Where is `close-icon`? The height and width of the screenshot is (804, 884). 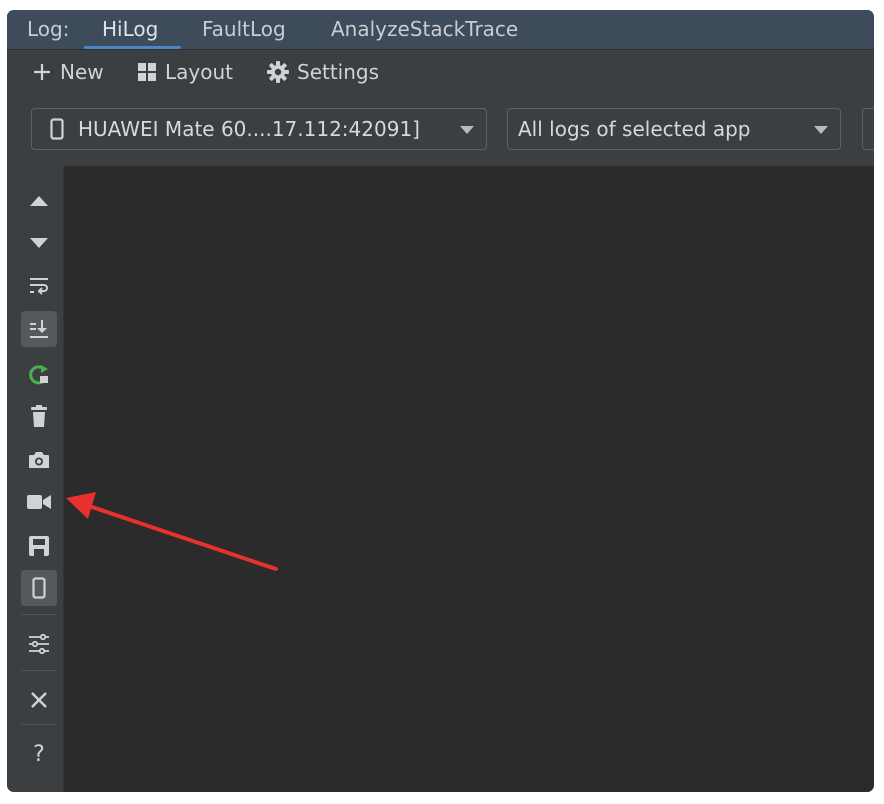
close-icon is located at coordinates (39, 700).